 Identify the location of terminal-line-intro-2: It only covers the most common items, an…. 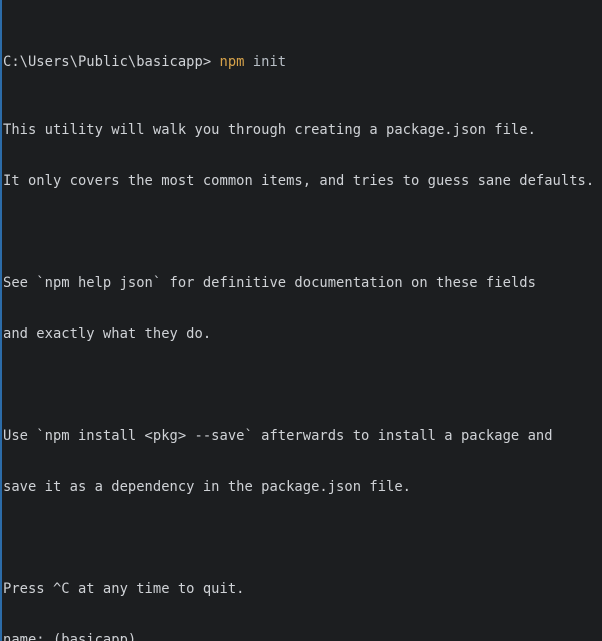
(299, 181).